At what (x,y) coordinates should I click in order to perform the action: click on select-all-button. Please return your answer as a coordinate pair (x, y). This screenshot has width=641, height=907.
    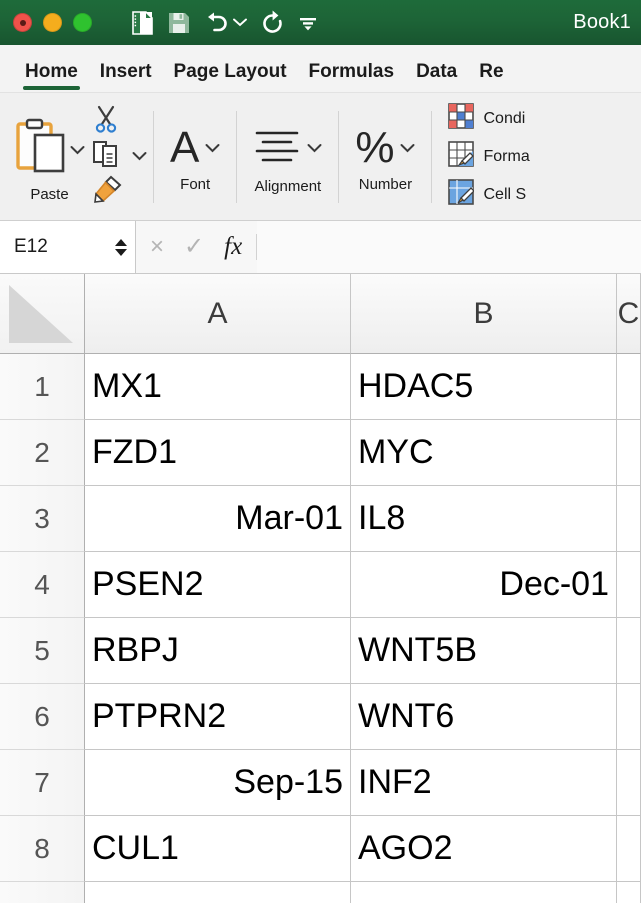
    Looking at the image, I should click on (42, 314).